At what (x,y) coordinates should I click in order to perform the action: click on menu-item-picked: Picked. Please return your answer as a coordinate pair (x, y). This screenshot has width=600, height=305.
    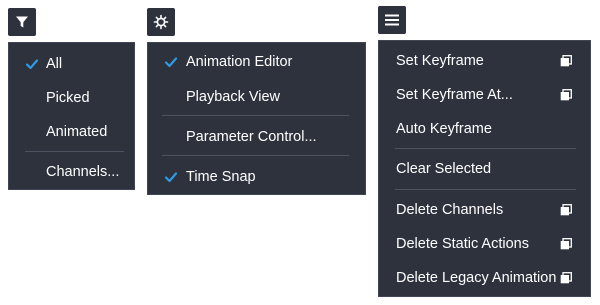
    Looking at the image, I should click on (71, 98).